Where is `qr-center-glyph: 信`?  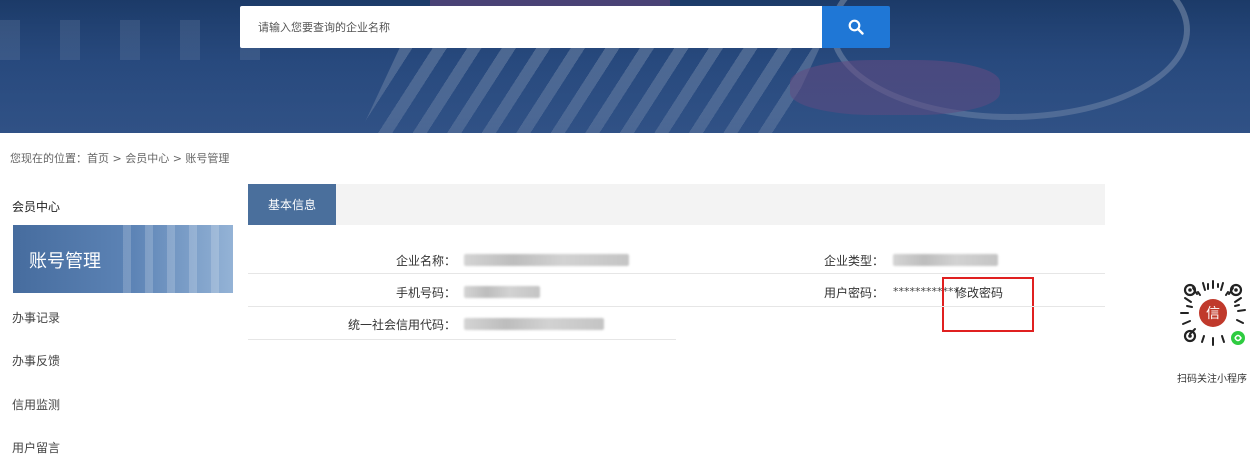 qr-center-glyph: 信 is located at coordinates (1213, 314).